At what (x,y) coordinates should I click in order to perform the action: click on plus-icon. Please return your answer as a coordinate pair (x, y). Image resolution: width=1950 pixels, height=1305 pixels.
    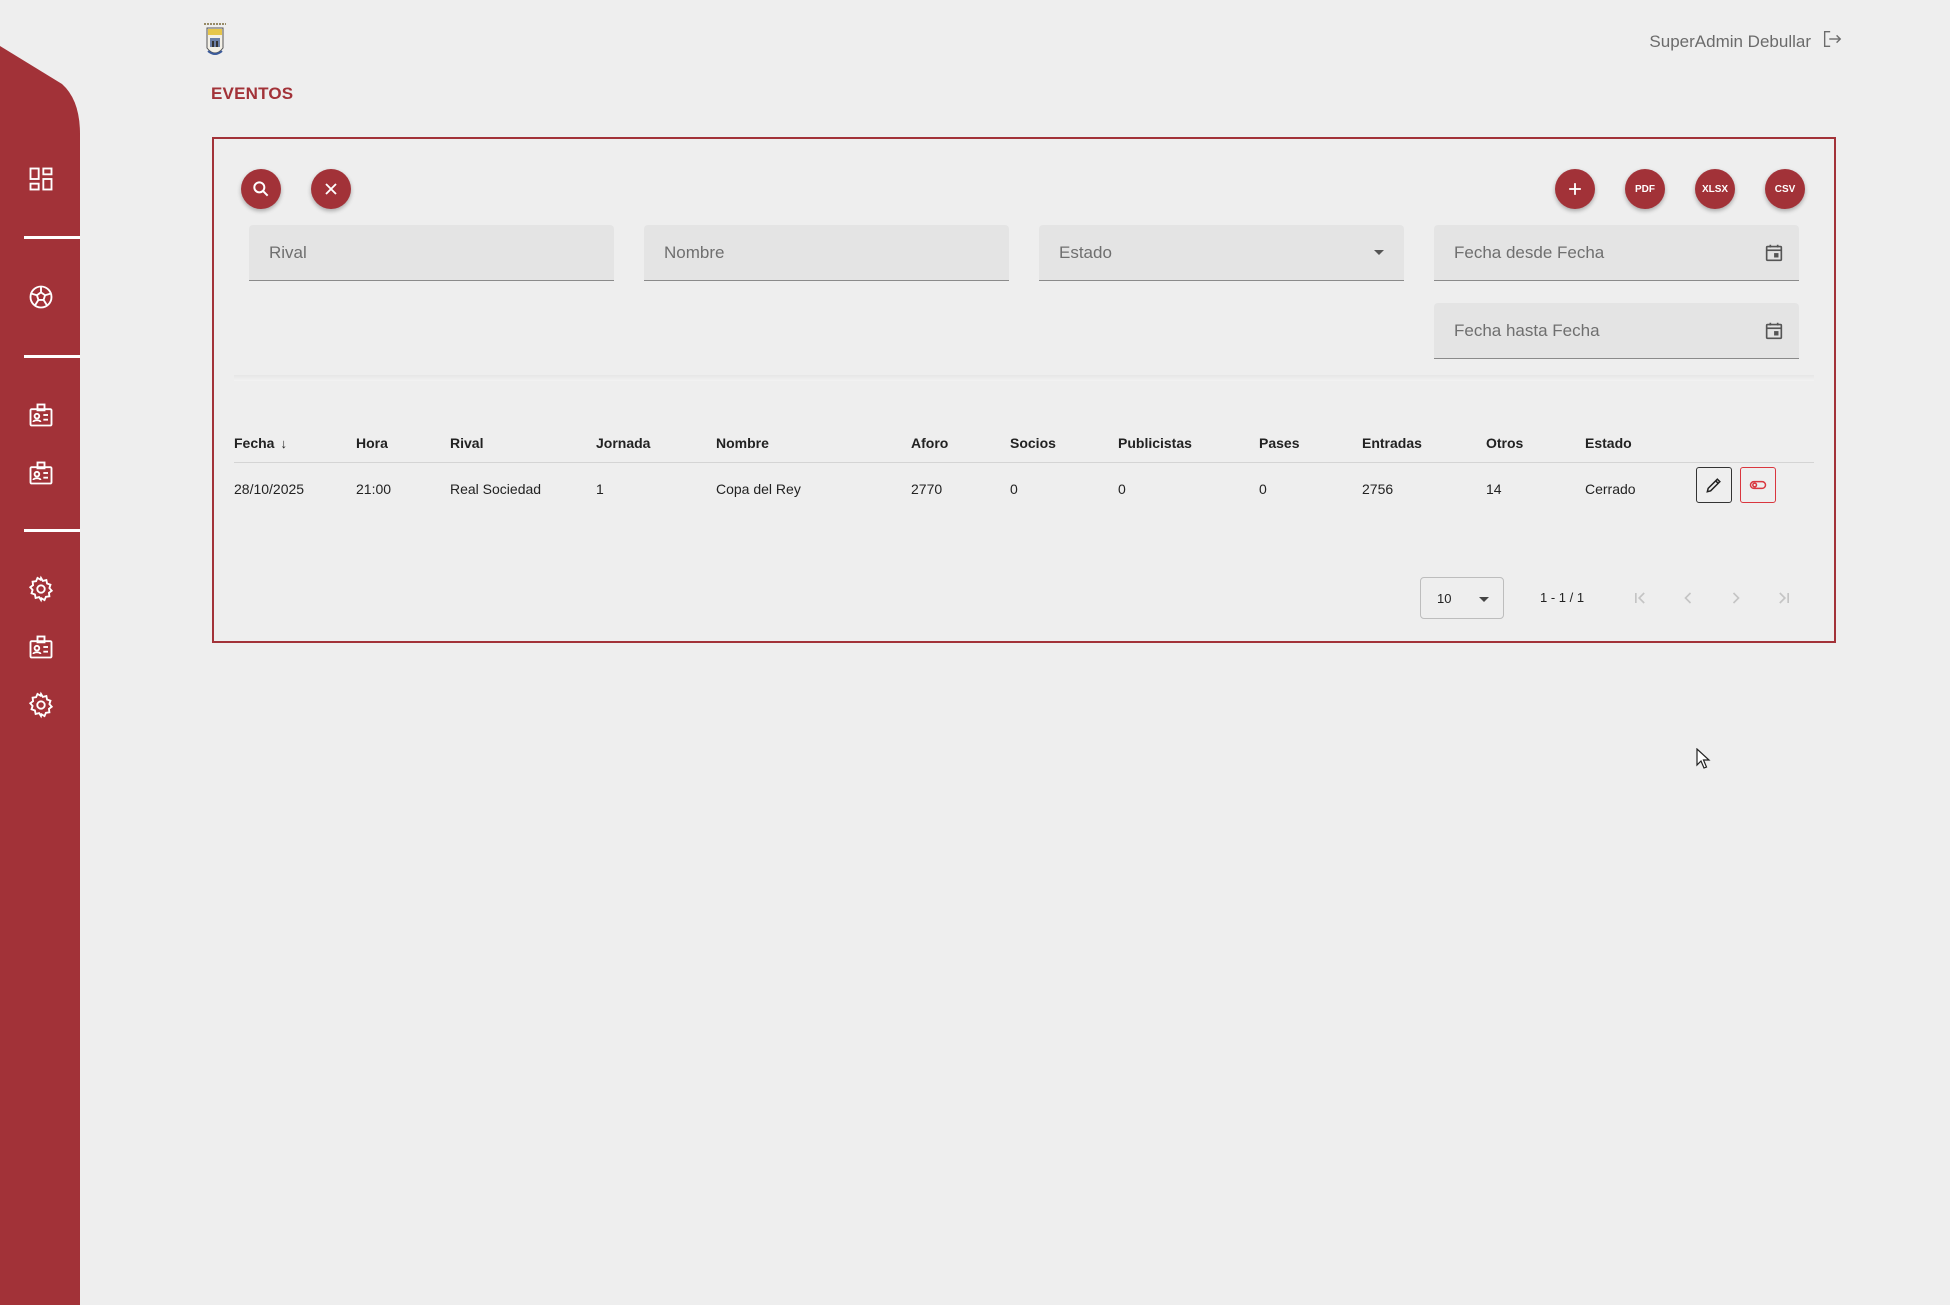
    Looking at the image, I should click on (1575, 189).